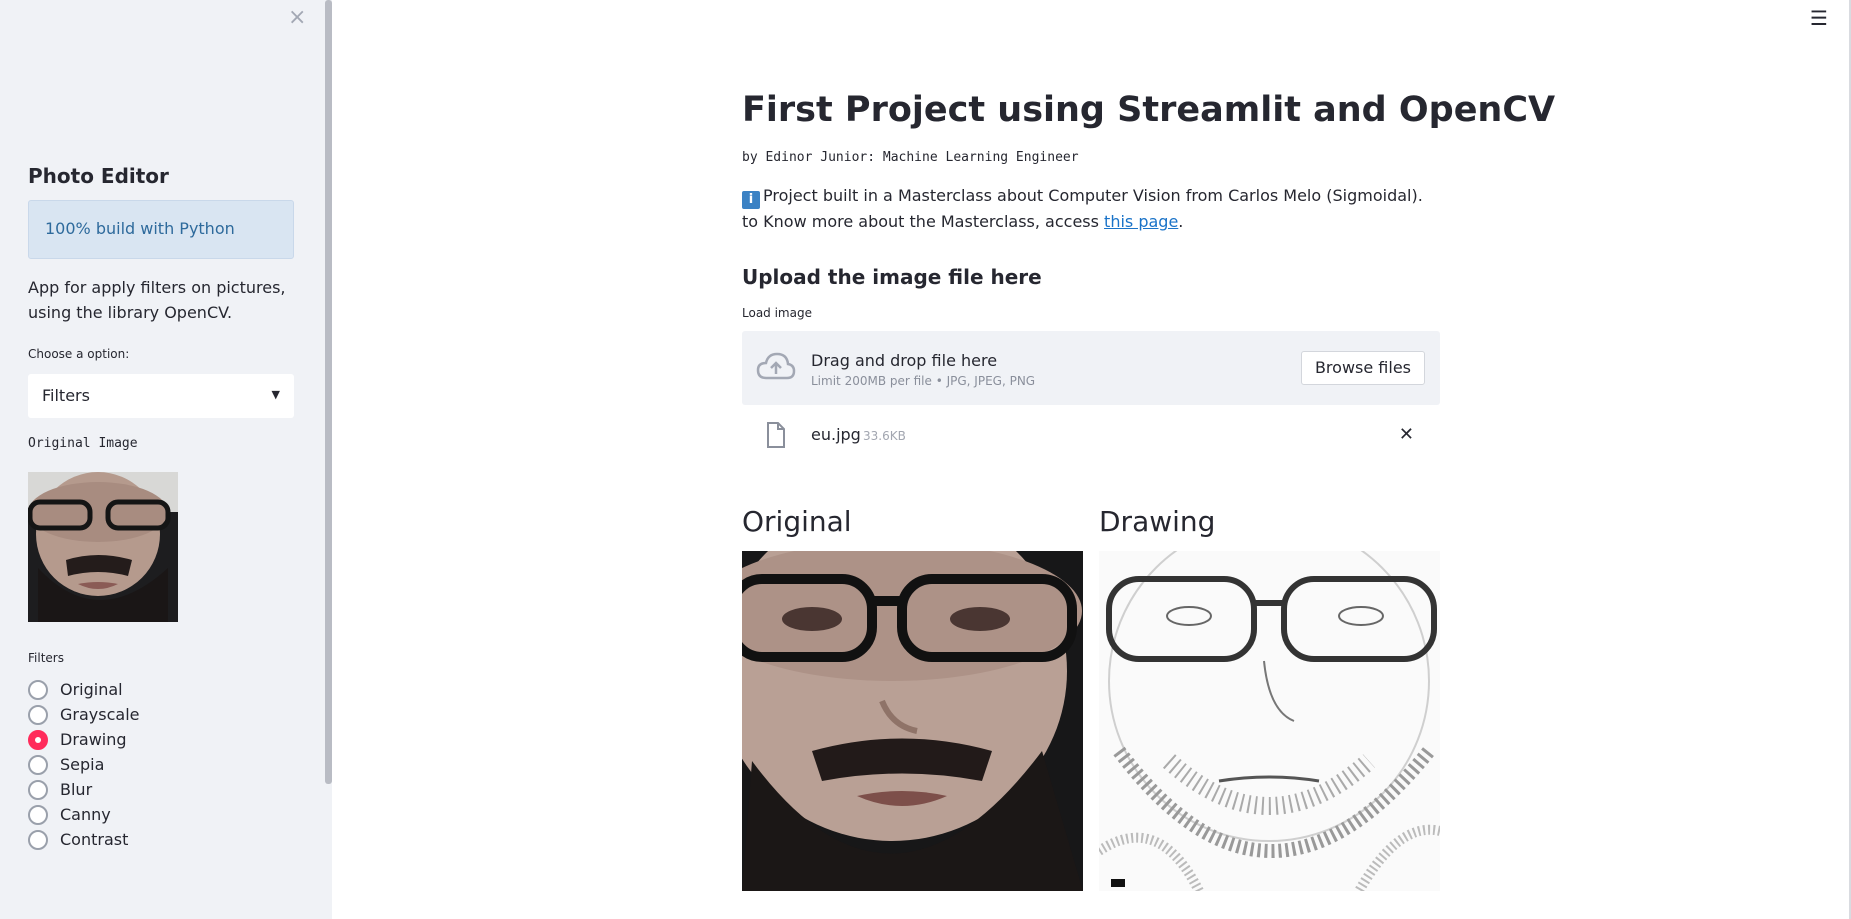 The width and height of the screenshot is (1851, 919). Describe the element at coordinates (93, 739) in the screenshot. I see `filter-option-label: Drawing` at that location.